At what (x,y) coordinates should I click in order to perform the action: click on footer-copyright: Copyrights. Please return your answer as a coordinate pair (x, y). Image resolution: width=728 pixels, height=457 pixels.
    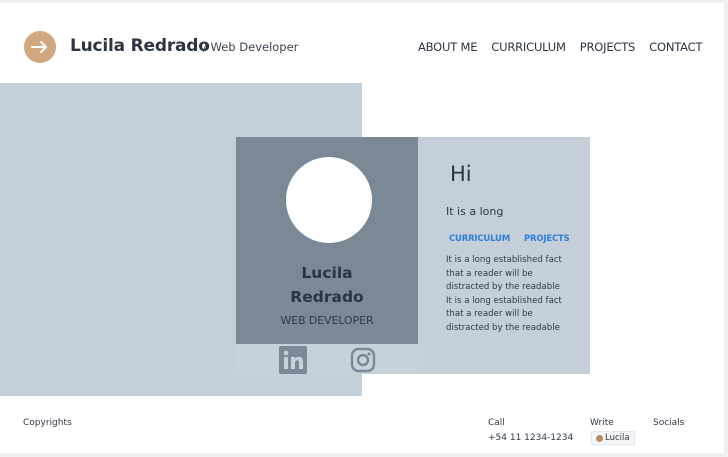
    Looking at the image, I should click on (47, 423).